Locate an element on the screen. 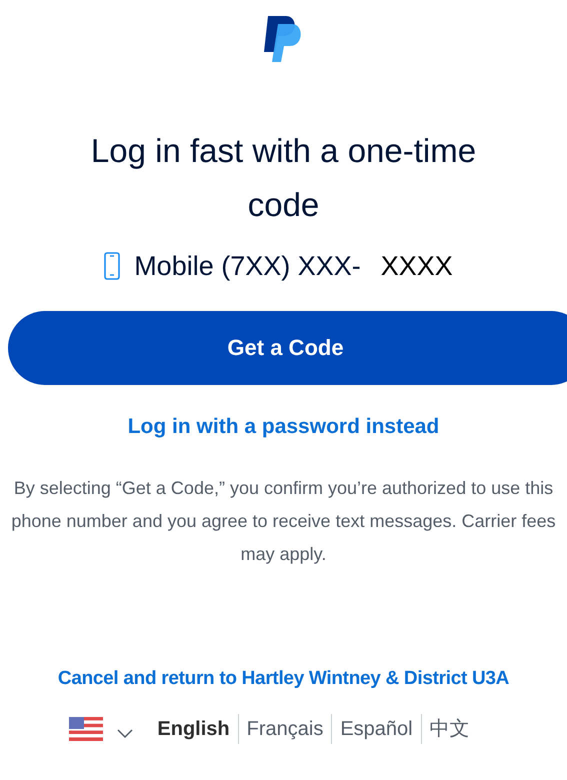  language-link: 中文 is located at coordinates (449, 729).